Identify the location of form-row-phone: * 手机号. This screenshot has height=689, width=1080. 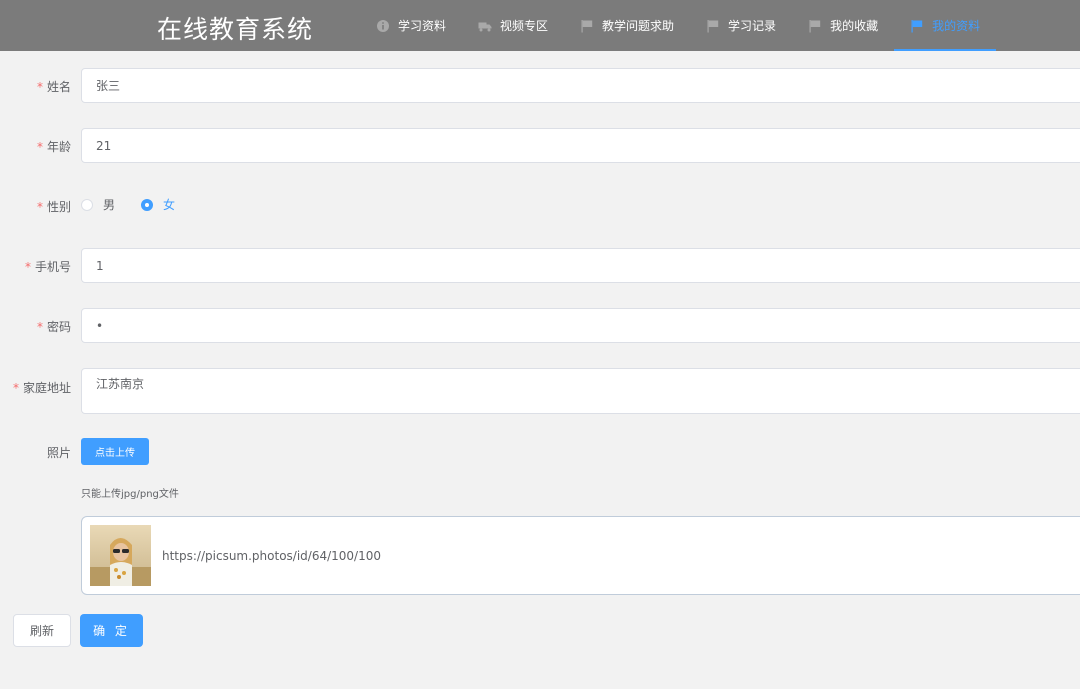
(540, 265).